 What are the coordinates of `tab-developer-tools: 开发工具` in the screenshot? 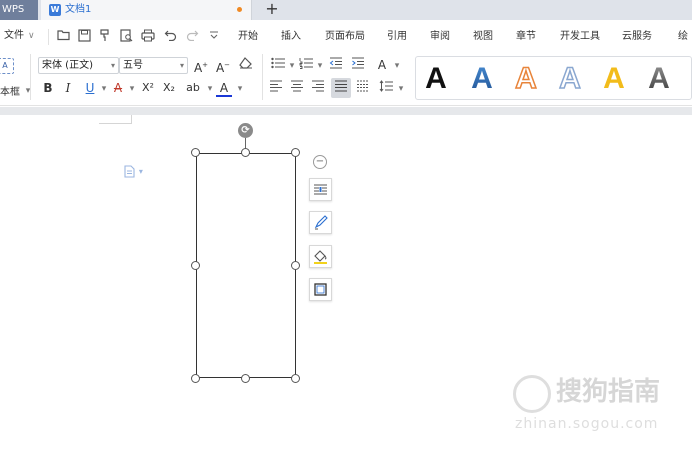 It's located at (580, 37).